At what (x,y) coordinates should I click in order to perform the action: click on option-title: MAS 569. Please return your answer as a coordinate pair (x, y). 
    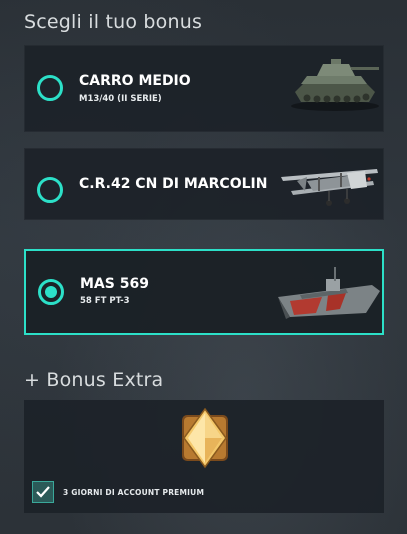
    Looking at the image, I should click on (114, 284).